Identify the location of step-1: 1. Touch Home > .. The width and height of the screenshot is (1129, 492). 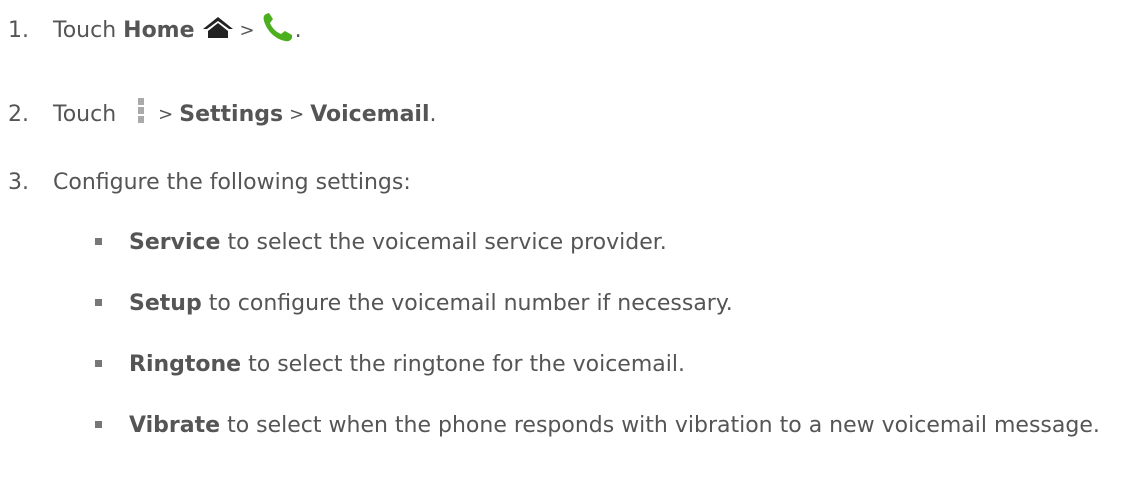
(155, 30).